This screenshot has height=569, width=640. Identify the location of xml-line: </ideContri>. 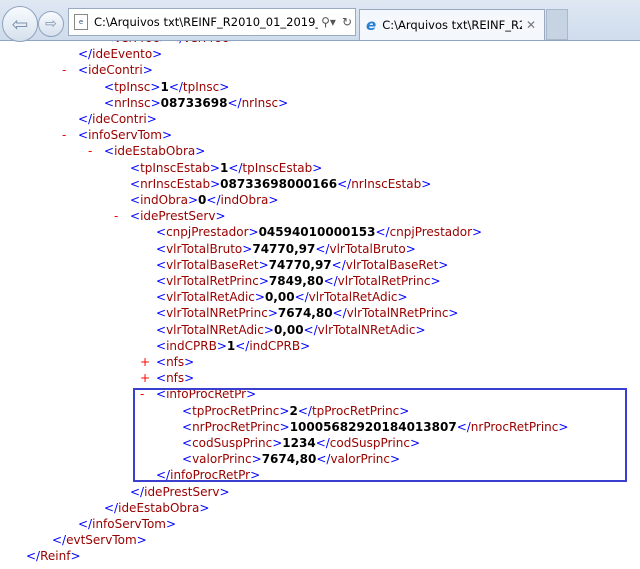
(117, 119).